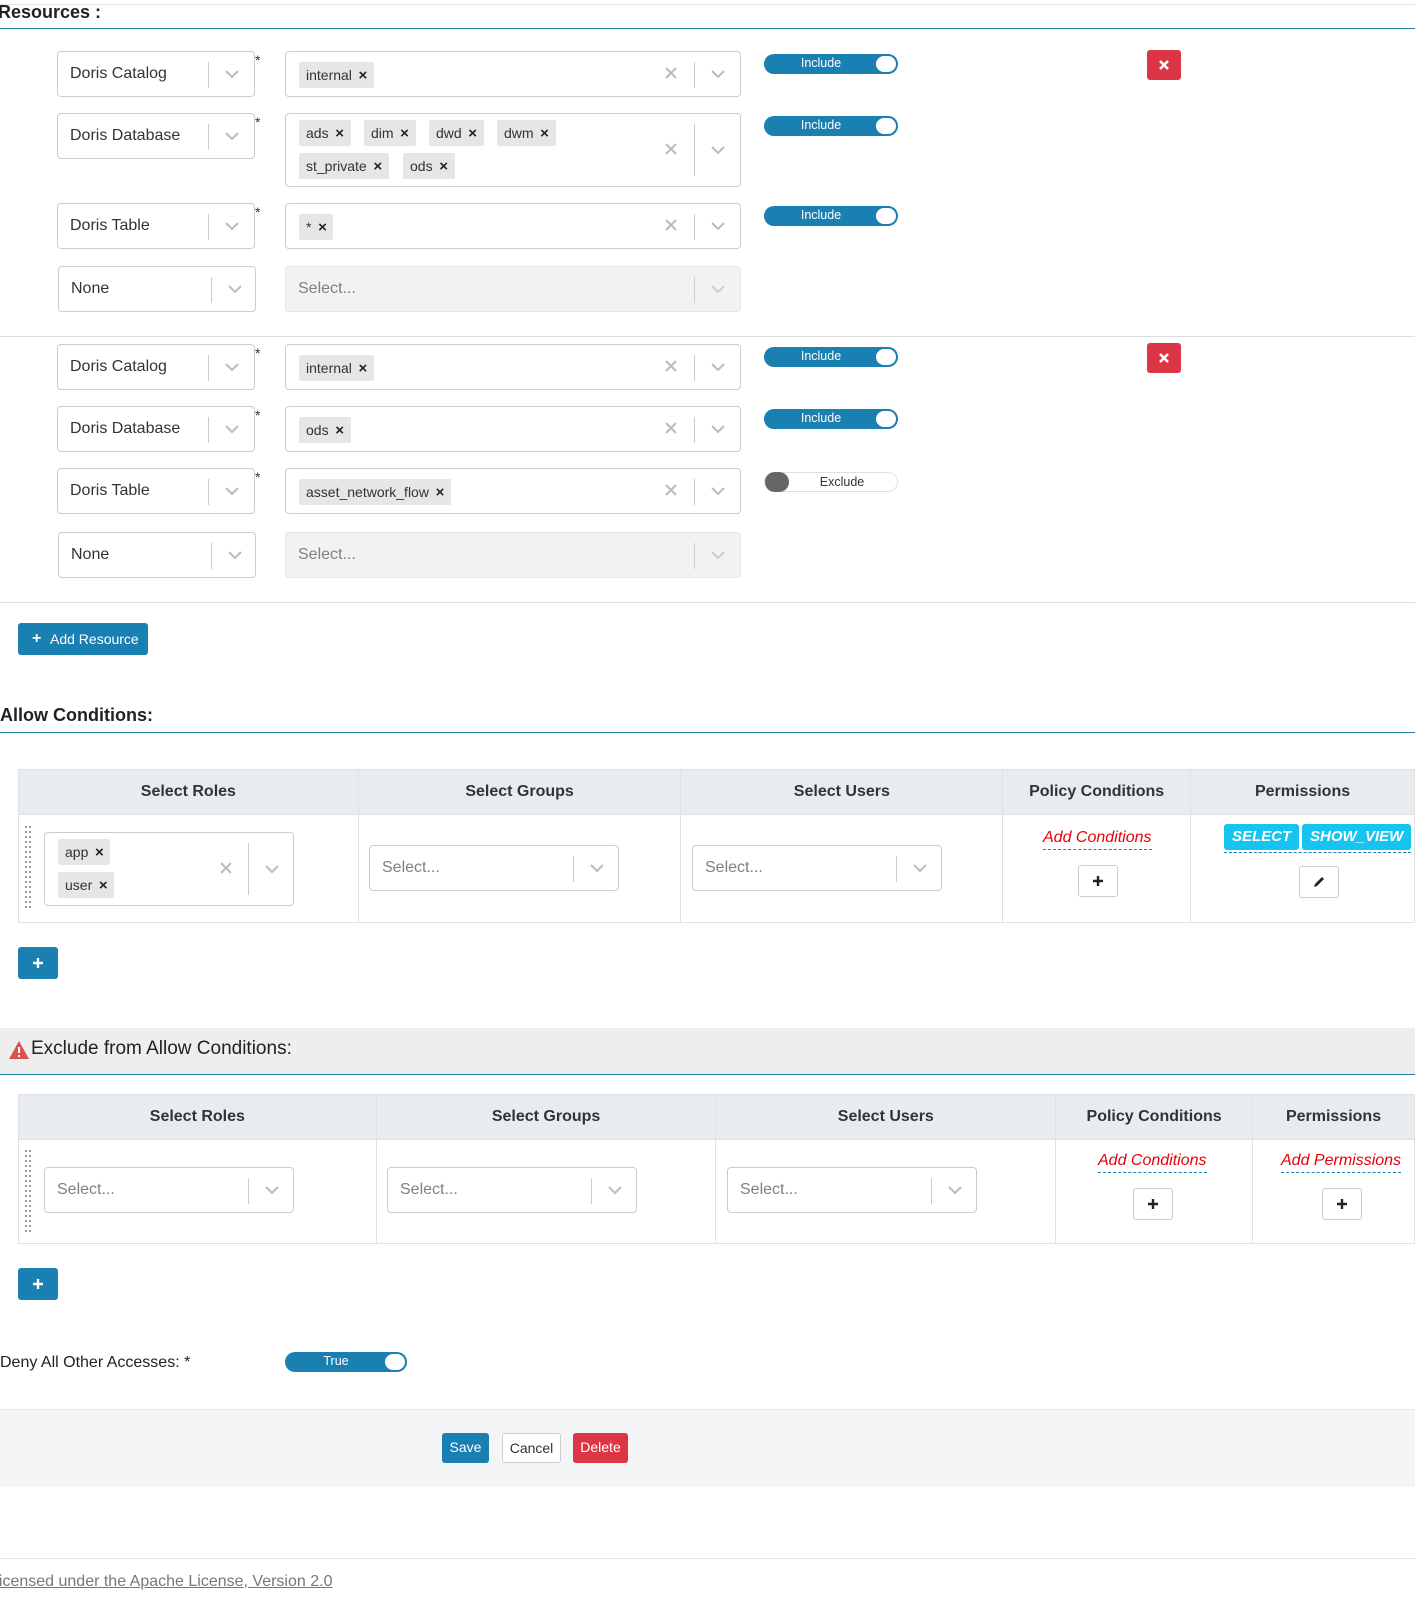 This screenshot has width=1415, height=1600. Describe the element at coordinates (600, 1448) in the screenshot. I see `delete-button: Delete` at that location.